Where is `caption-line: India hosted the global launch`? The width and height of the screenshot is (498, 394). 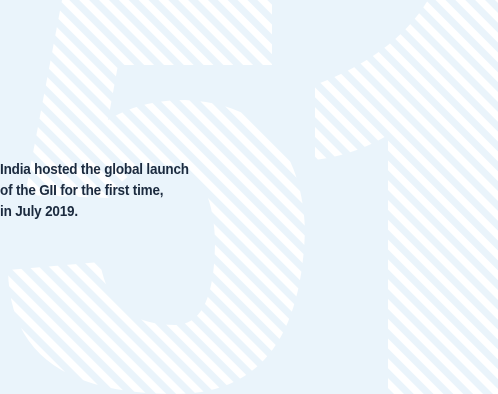
caption-line: India hosted the global launch is located at coordinates (94, 169).